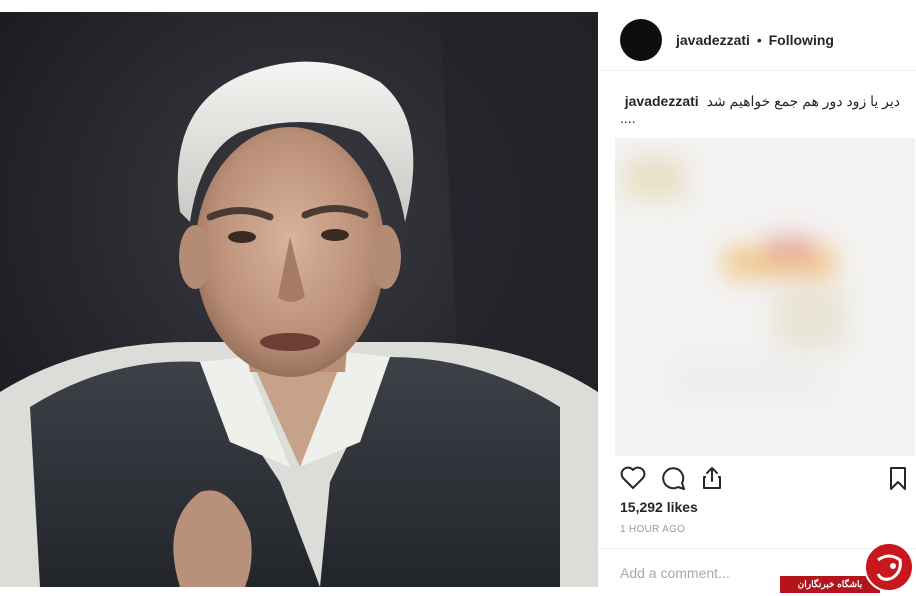 This screenshot has height=596, width=916. I want to click on avatar, so click(641, 40).